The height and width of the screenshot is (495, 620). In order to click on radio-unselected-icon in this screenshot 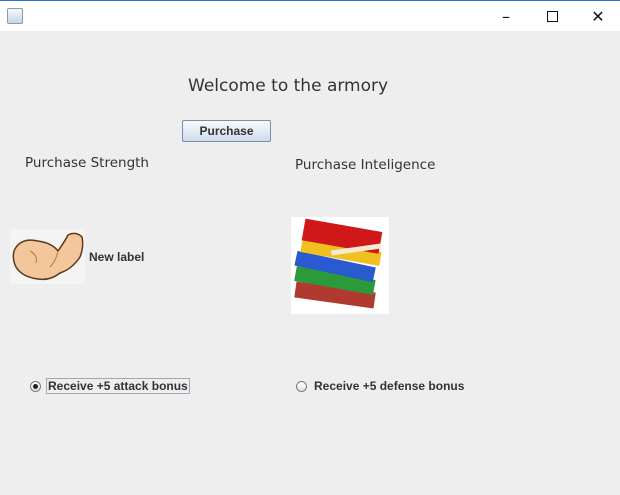, I will do `click(301, 386)`.